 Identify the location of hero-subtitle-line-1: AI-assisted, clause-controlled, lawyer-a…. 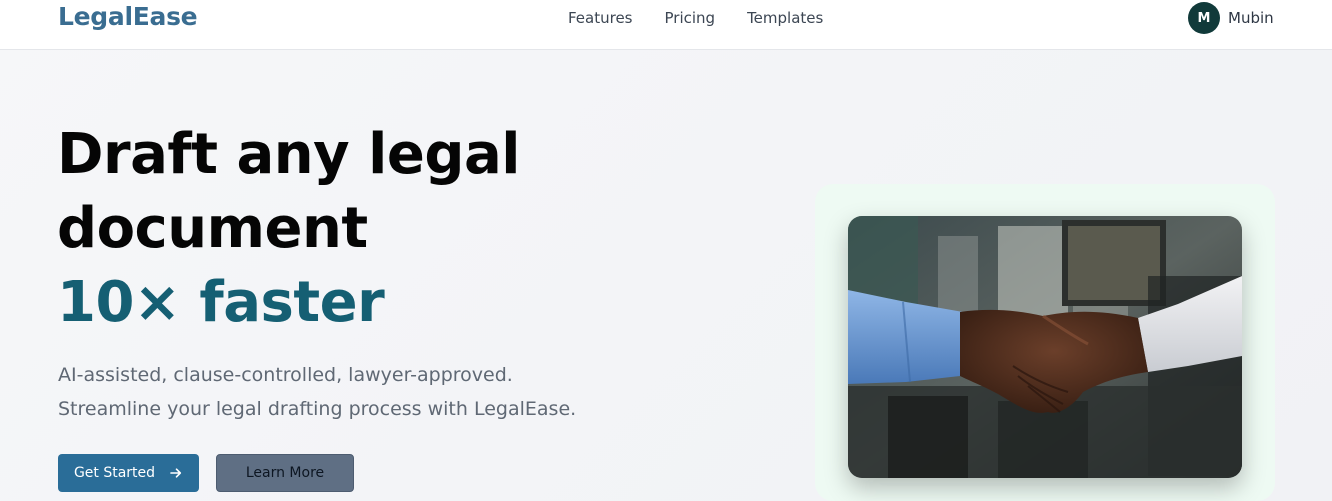
(285, 375).